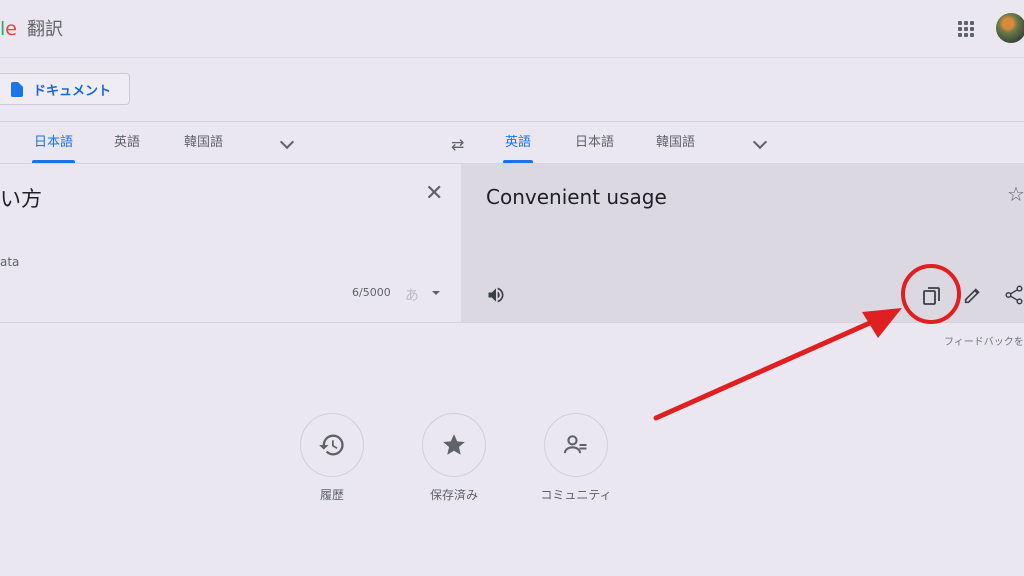 This screenshot has height=576, width=1024. Describe the element at coordinates (512, 163) in the screenshot. I see `language-bar-divider` at that location.